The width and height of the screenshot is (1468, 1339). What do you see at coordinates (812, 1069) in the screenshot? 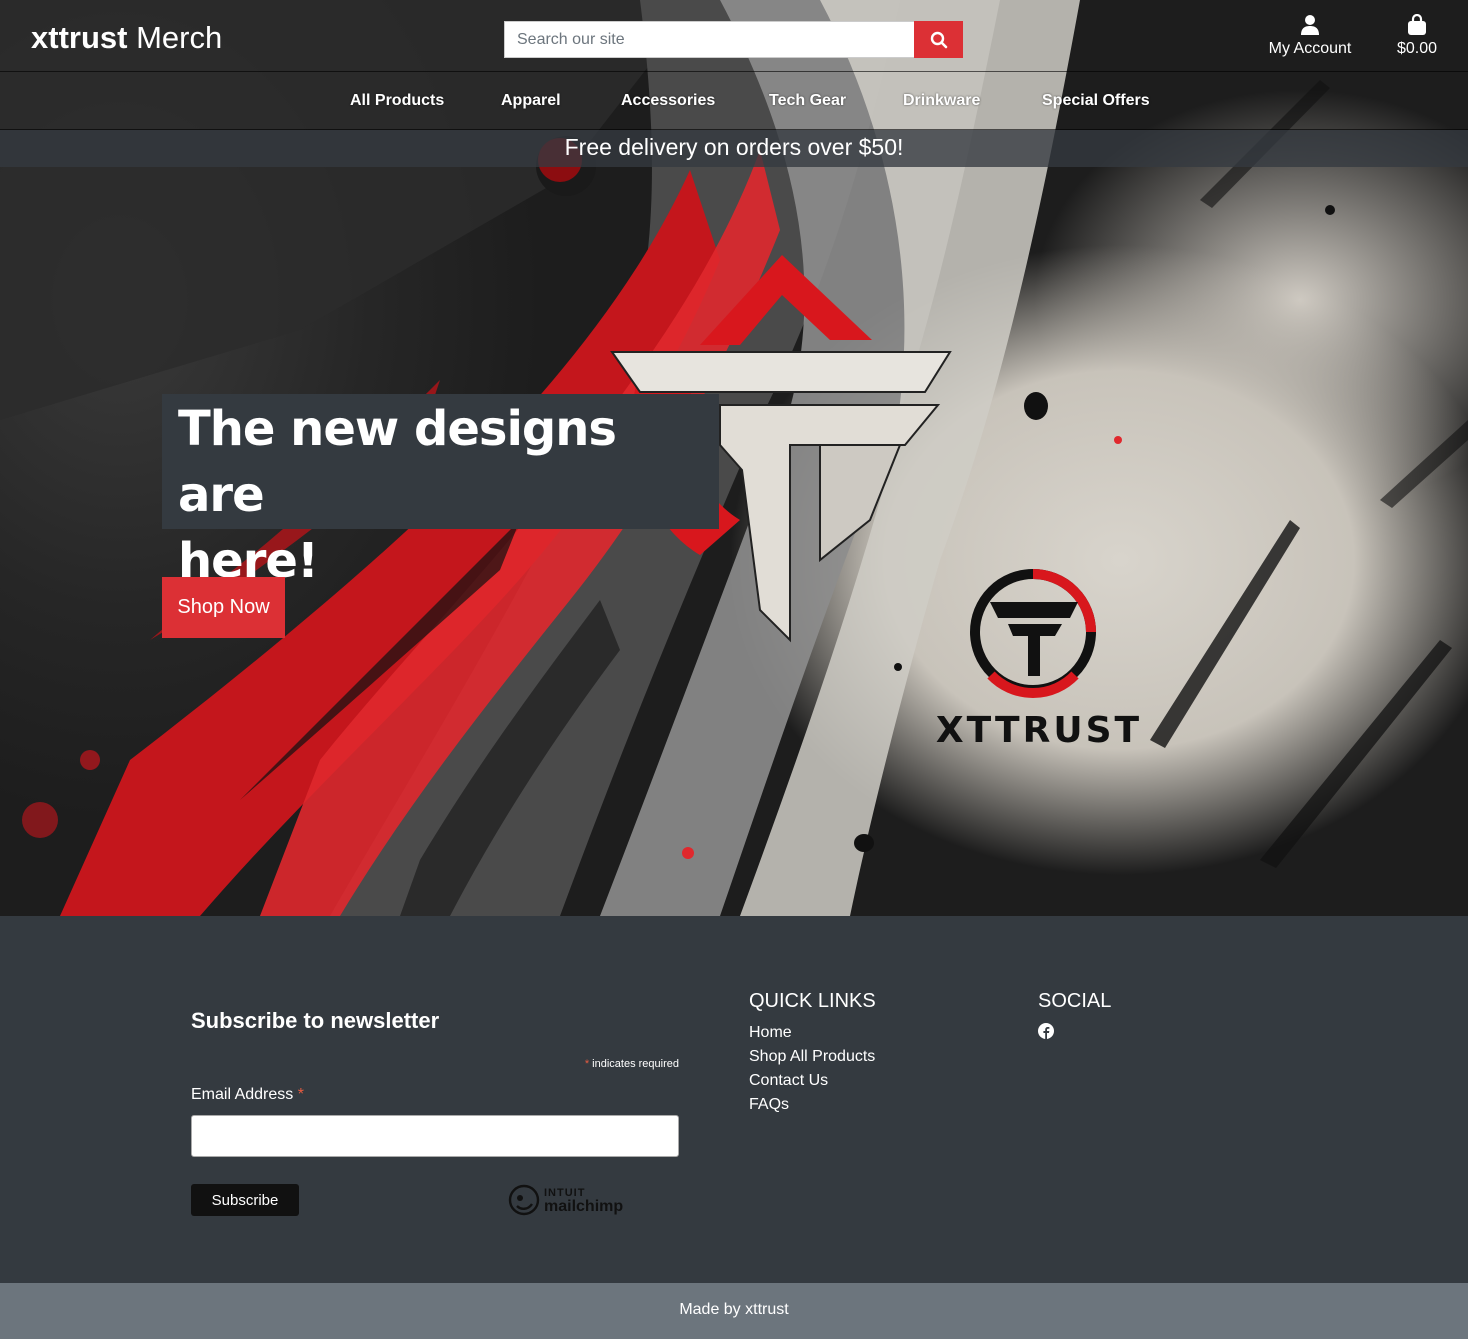
I see `quick-links-list: Home Shop All Products Contact Us FAQs` at bounding box center [812, 1069].